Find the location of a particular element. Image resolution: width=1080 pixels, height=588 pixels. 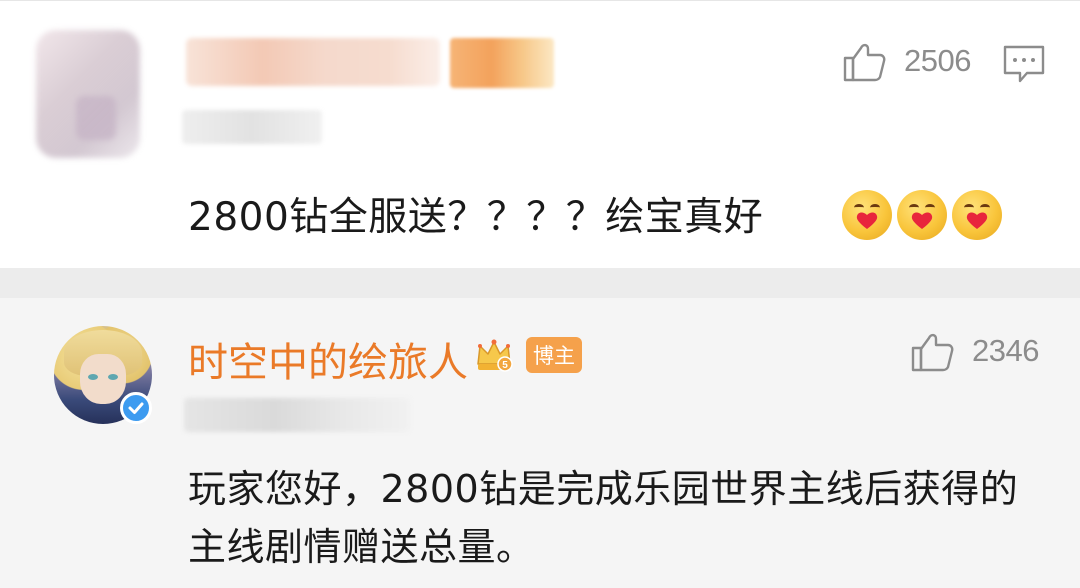

blurred-user-badge is located at coordinates (502, 63).